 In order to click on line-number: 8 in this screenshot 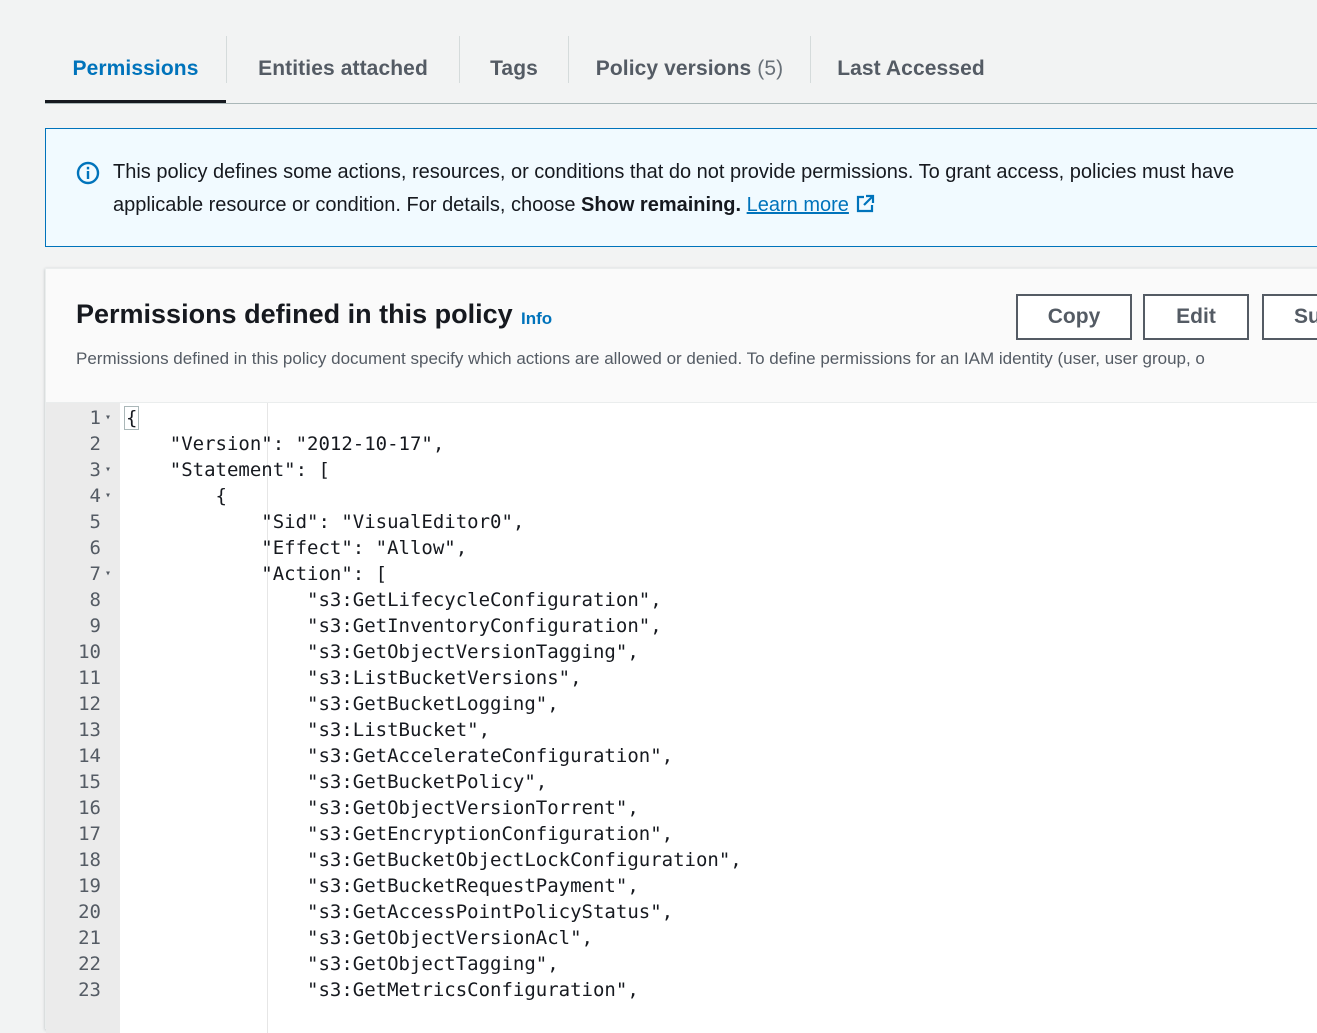, I will do `click(95, 600)`.